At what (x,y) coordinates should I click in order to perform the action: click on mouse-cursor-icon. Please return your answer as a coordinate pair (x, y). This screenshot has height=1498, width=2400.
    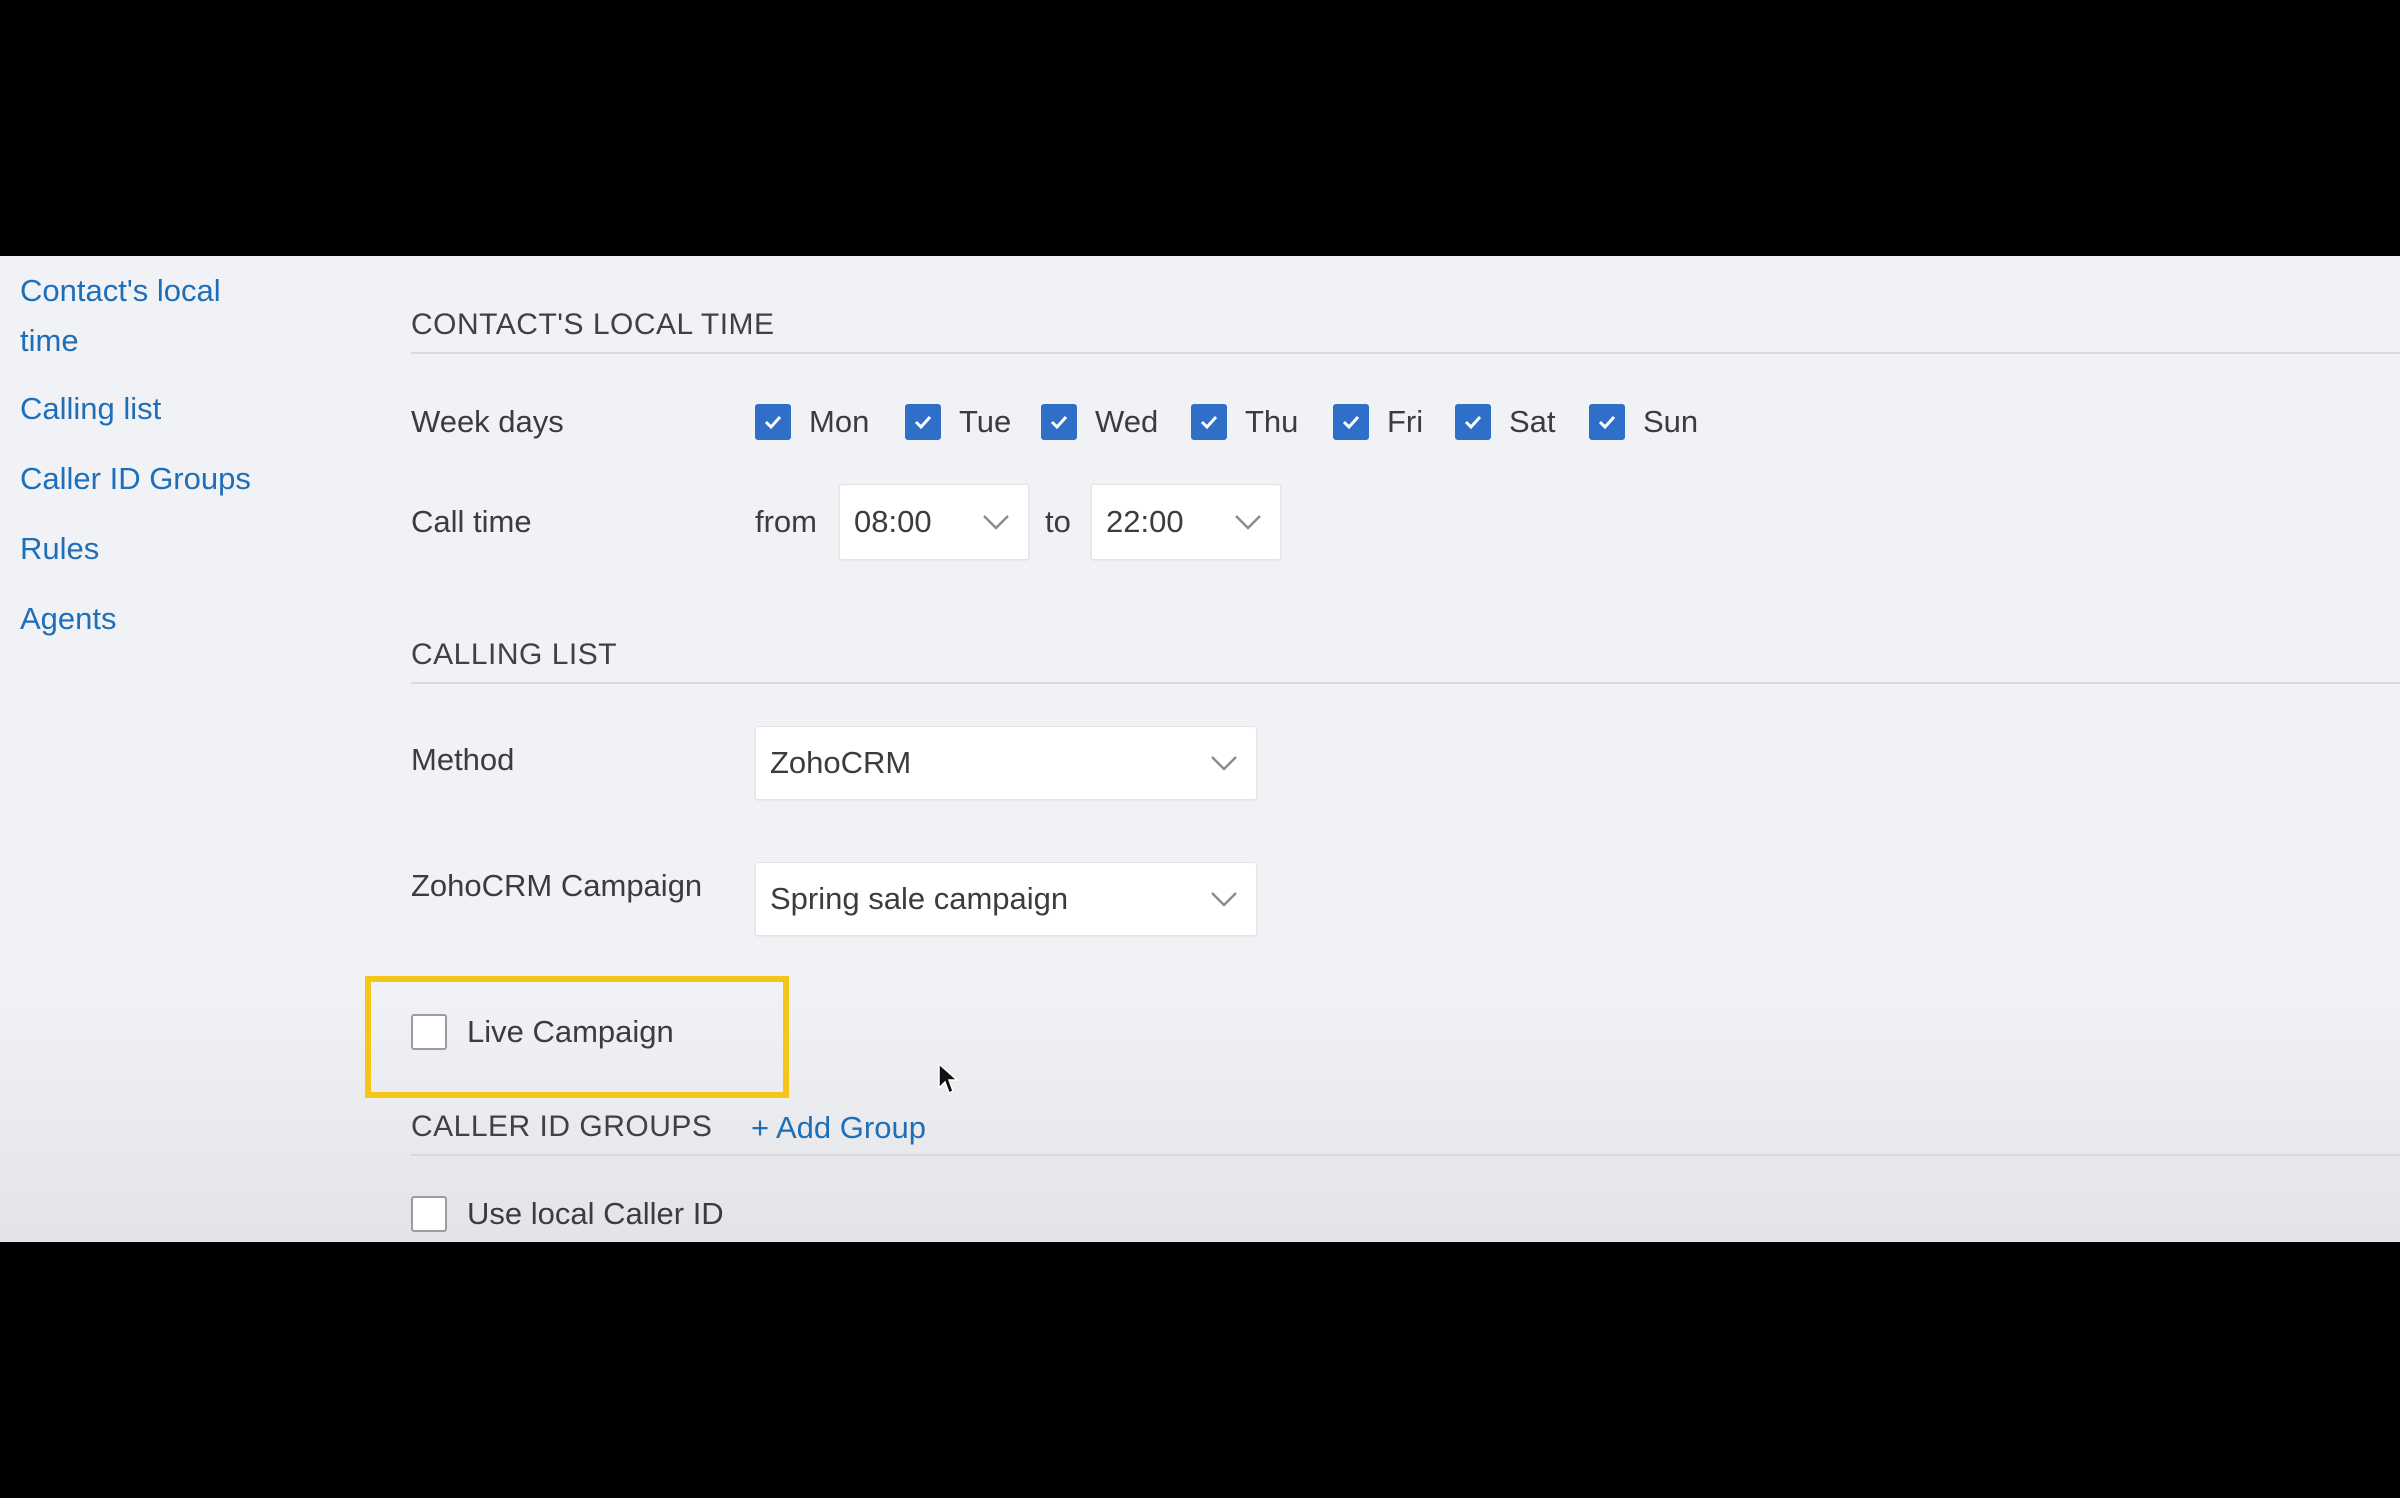
    Looking at the image, I should click on (948, 1078).